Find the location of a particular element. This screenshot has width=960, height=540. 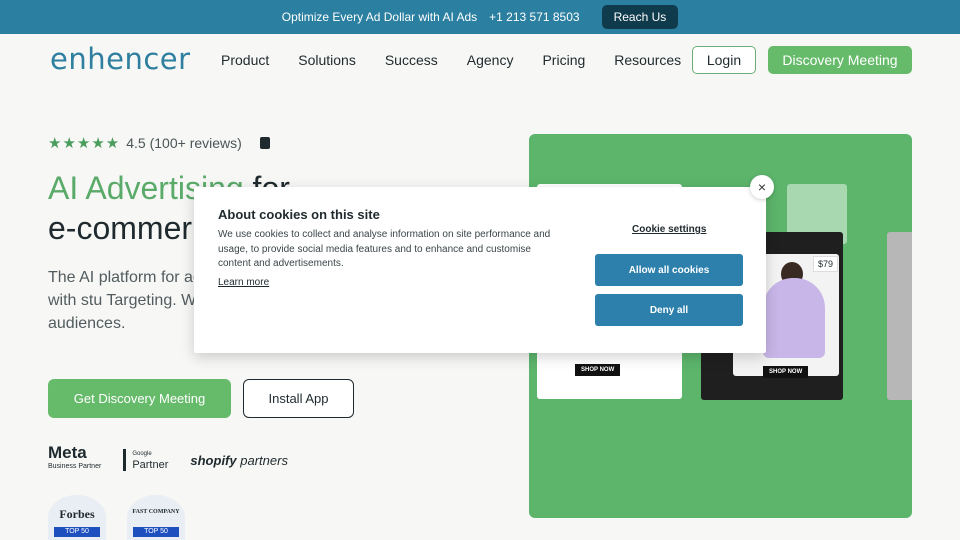

learn-more-link: Learn more is located at coordinates (243, 282).